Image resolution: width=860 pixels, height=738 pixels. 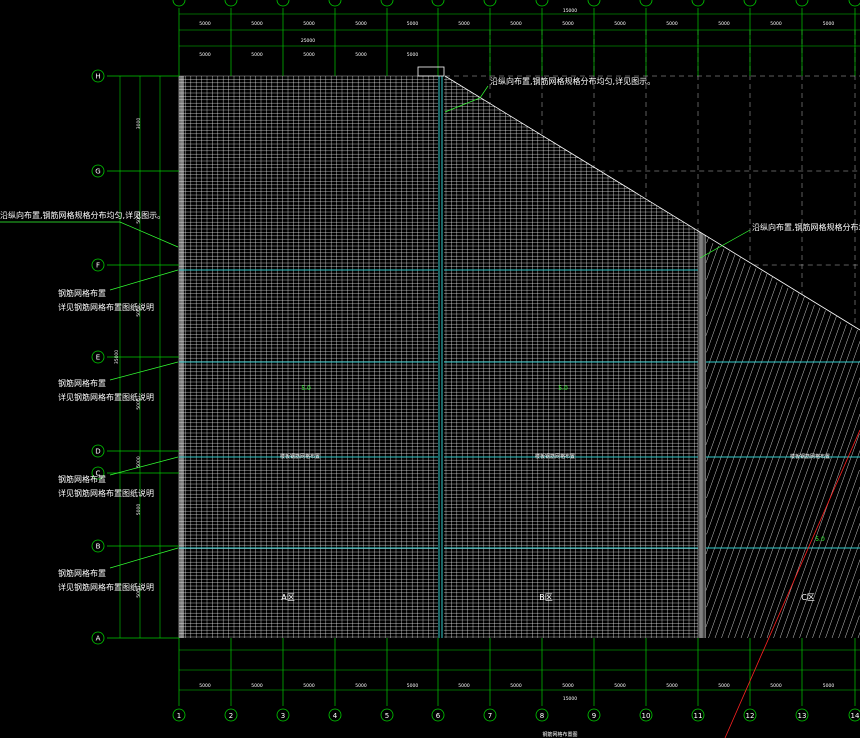 What do you see at coordinates (98, 266) in the screenshot?
I see `axis-bubble-left-label: F` at bounding box center [98, 266].